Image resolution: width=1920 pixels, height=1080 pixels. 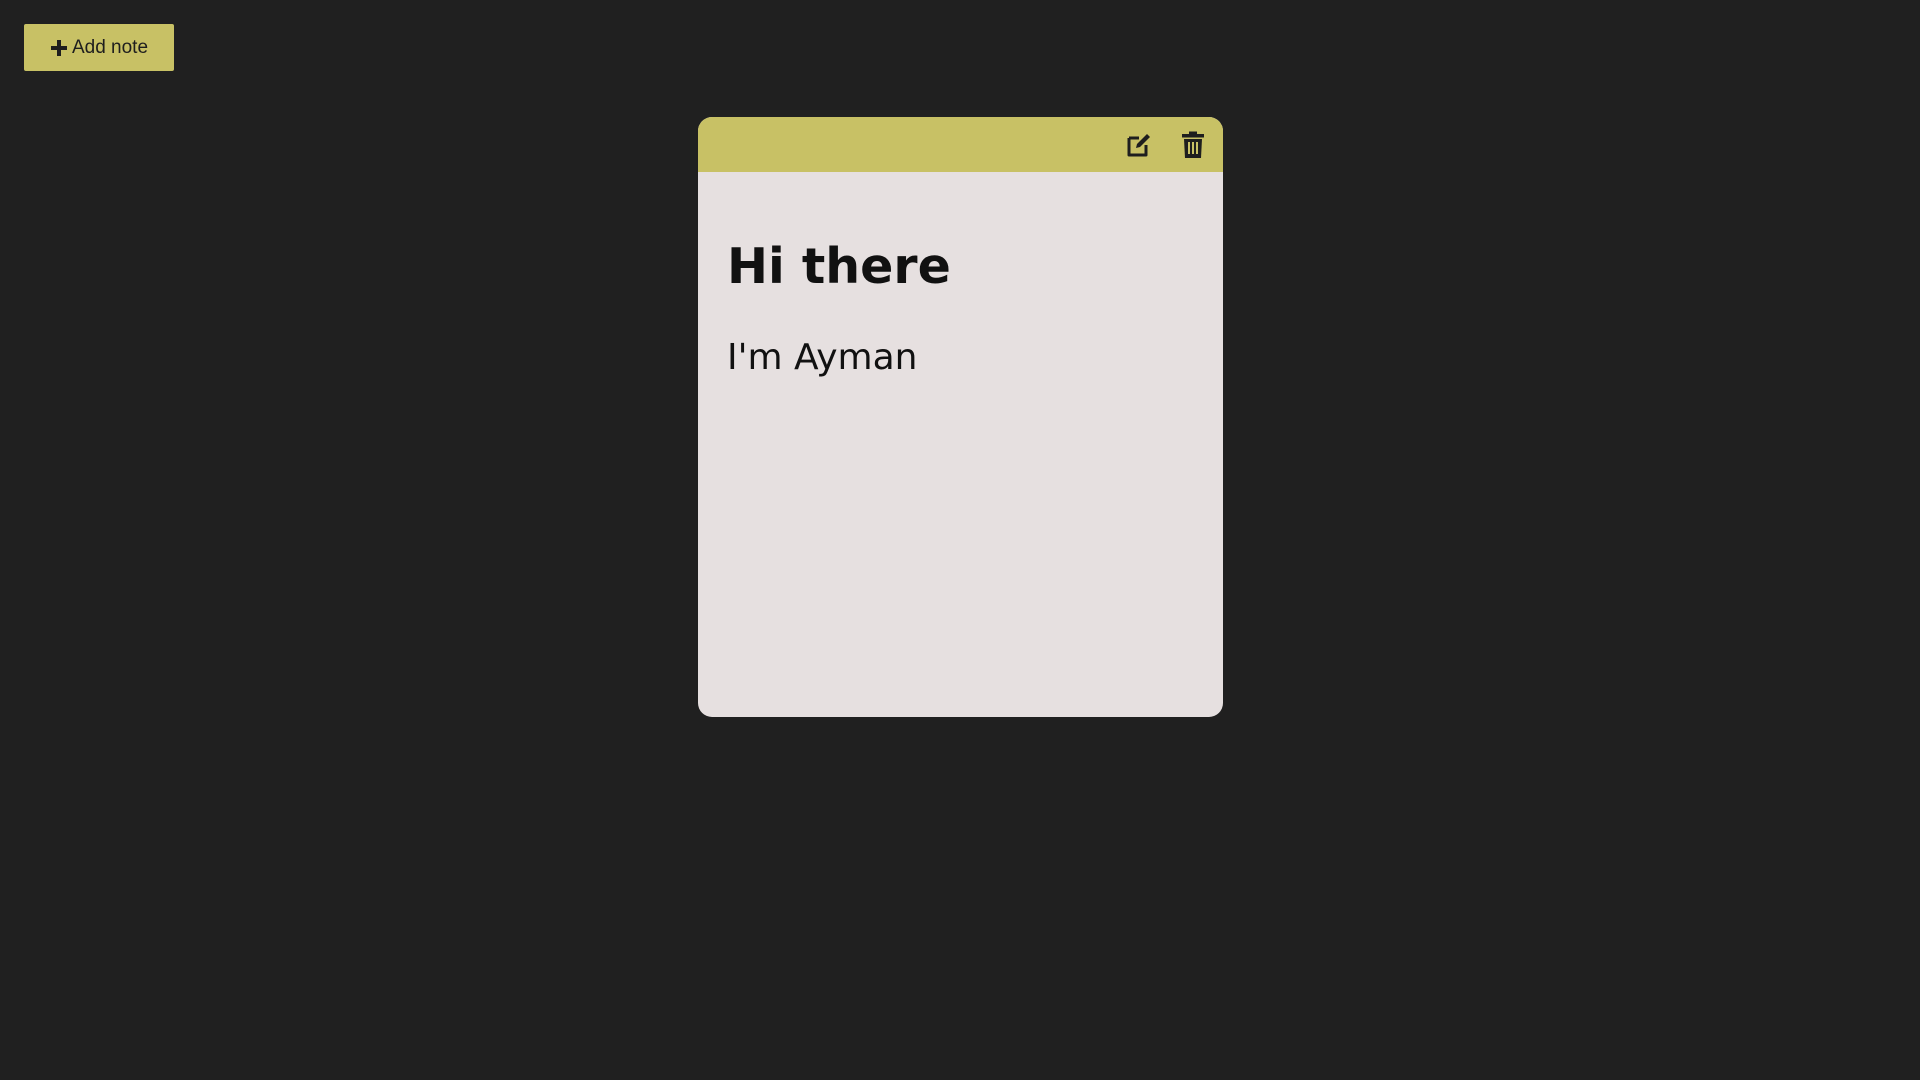 I want to click on trash-icon, so click(x=1193, y=145).